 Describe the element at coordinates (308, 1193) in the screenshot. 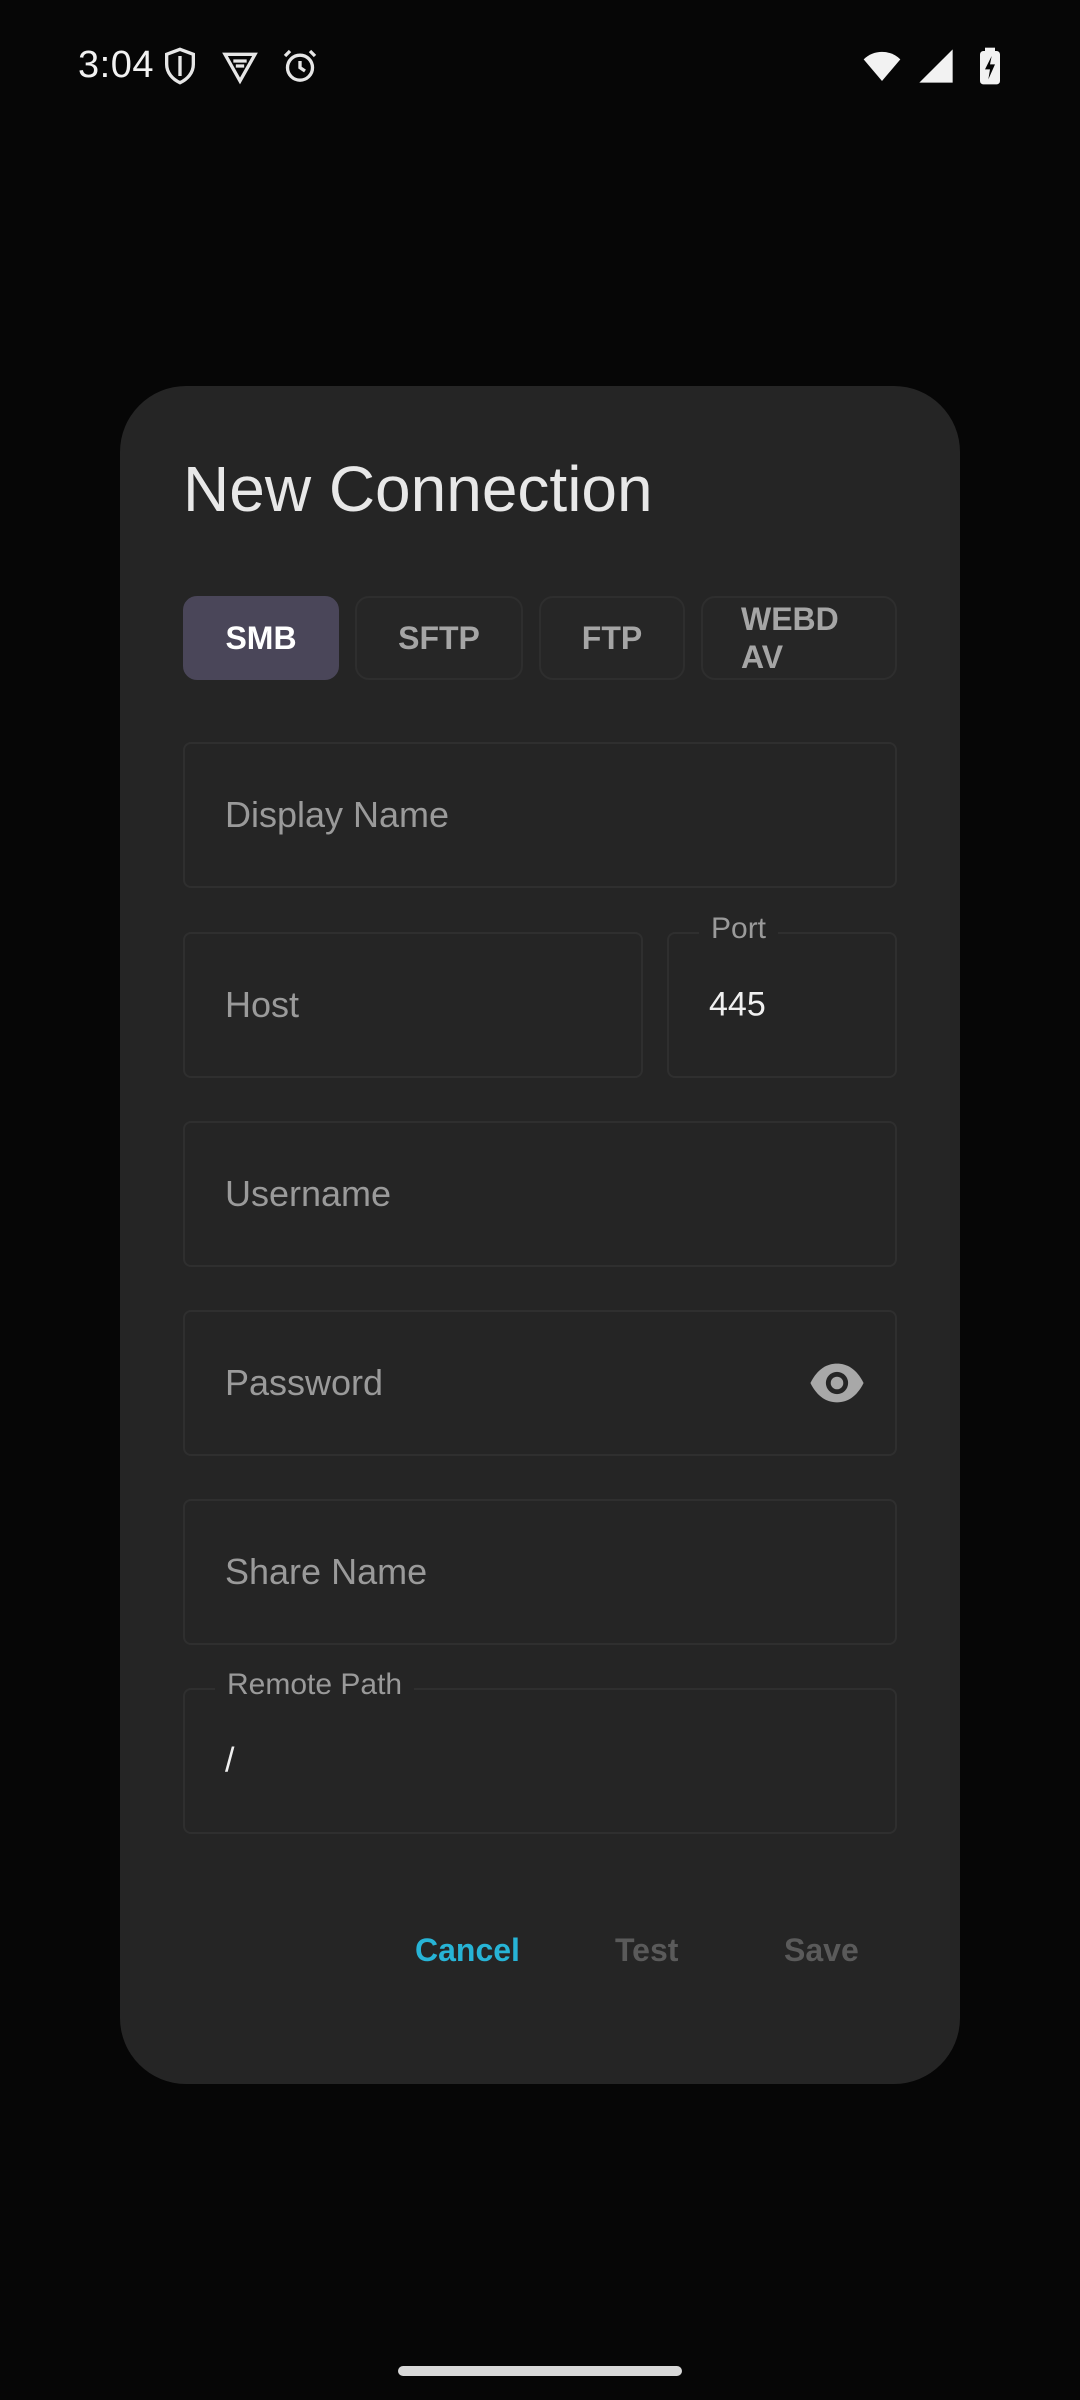

I see `username-placeholder: Username` at that location.